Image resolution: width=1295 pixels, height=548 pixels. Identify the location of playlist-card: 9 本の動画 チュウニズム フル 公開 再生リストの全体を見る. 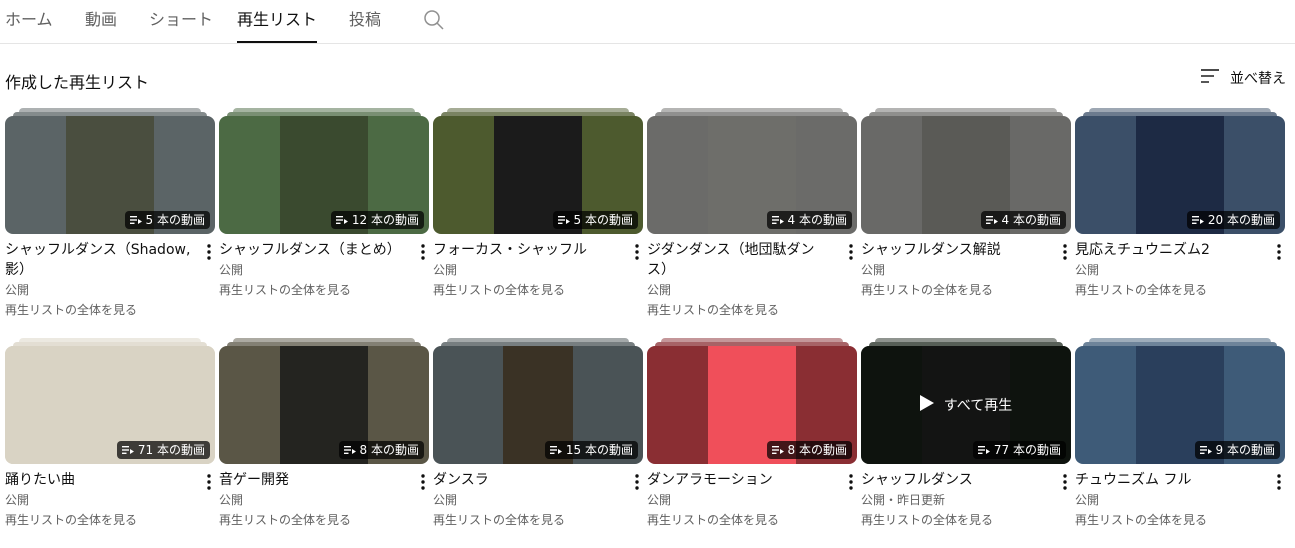
(1181, 434).